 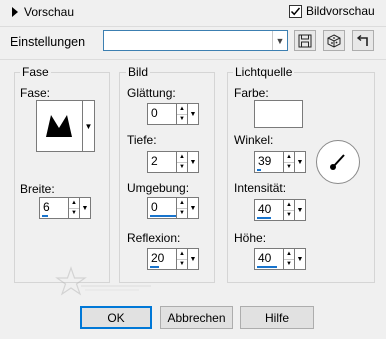 I want to click on preview-toggle: Vorschau, so click(x=43, y=12).